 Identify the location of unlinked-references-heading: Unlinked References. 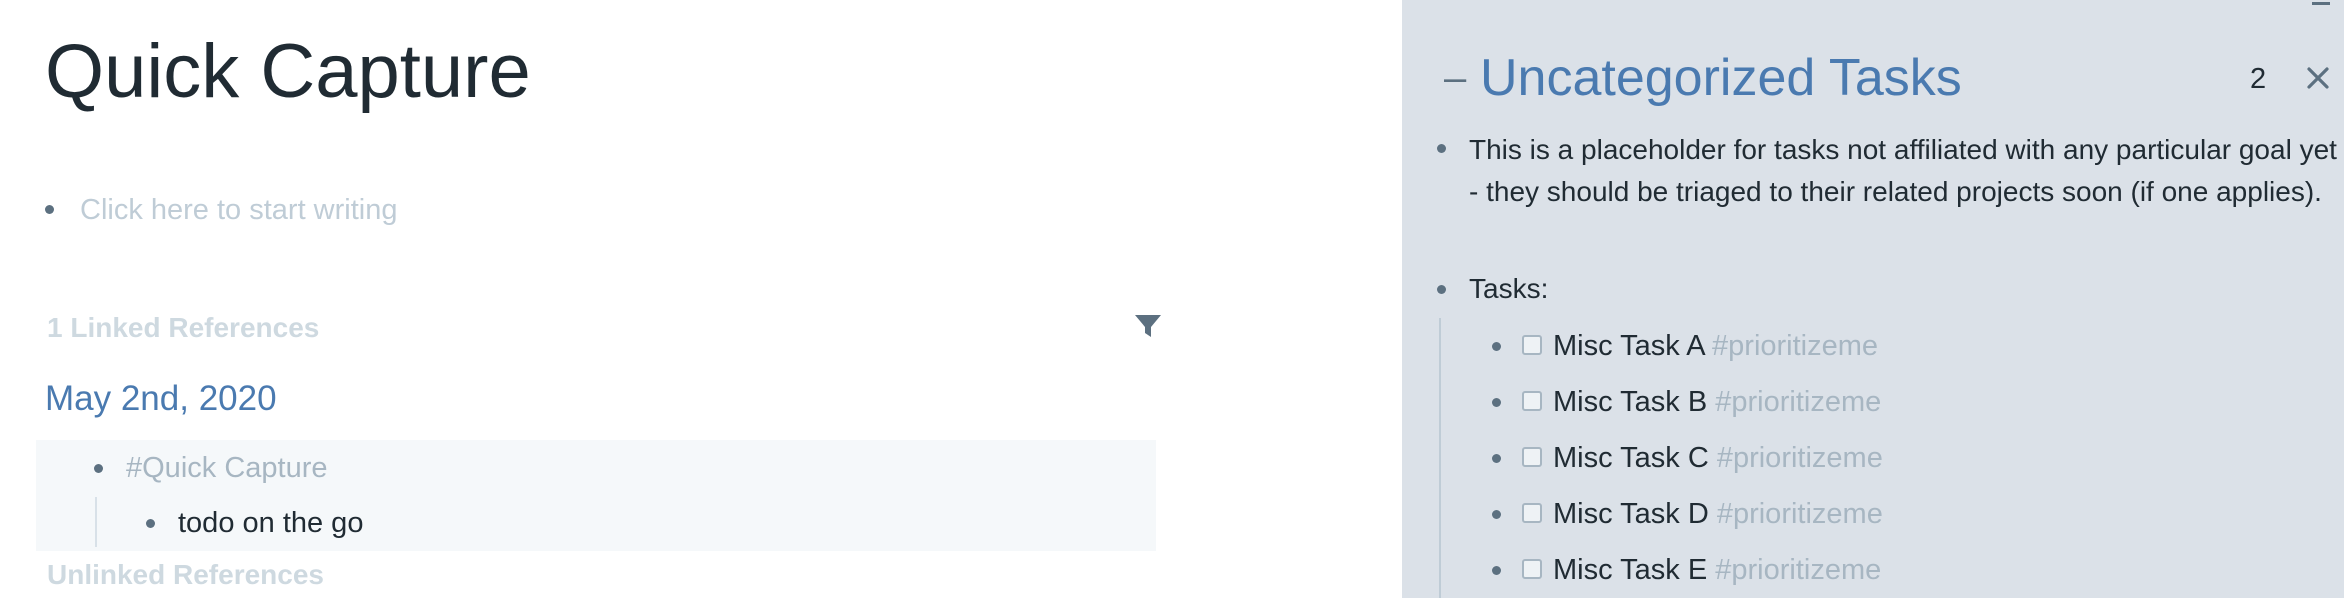
(185, 575).